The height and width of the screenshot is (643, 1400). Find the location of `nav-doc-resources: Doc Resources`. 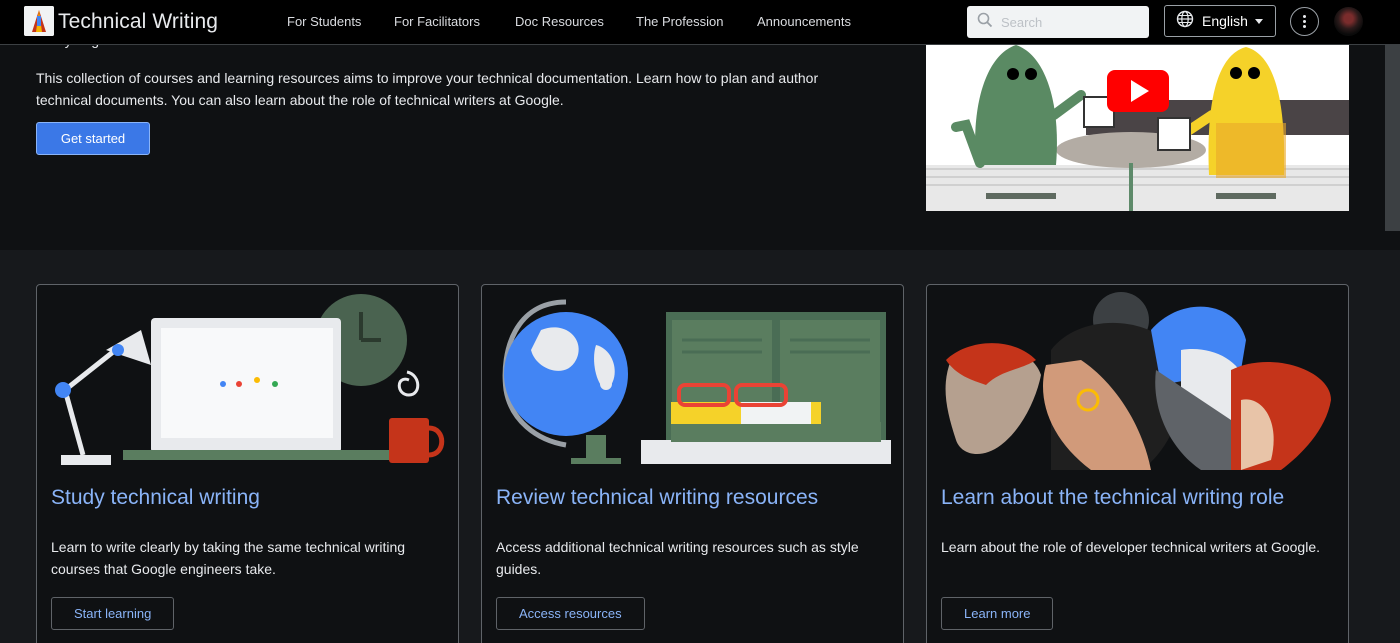

nav-doc-resources: Doc Resources is located at coordinates (559, 21).